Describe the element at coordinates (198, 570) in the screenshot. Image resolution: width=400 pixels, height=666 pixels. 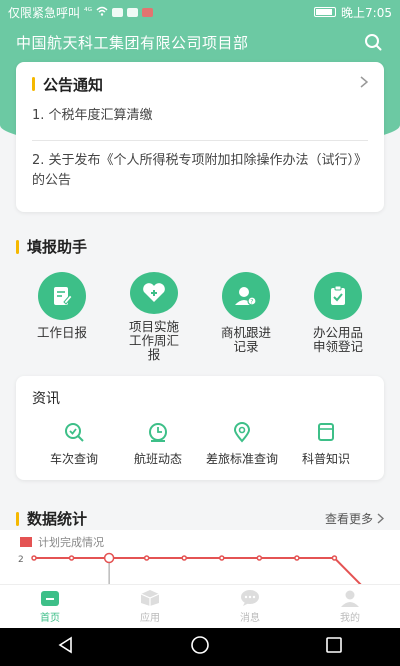
I see `series-line` at that location.